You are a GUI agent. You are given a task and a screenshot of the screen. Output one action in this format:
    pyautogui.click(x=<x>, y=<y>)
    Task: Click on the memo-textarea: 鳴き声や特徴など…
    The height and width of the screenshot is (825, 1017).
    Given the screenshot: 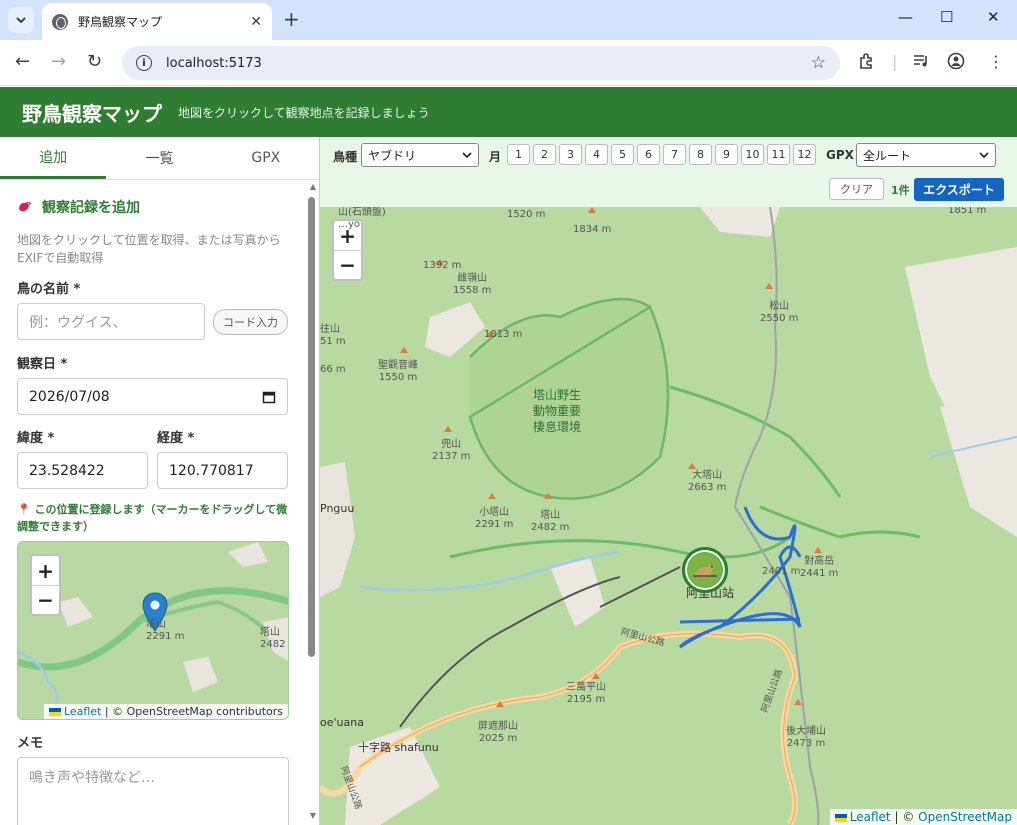 What is the action you would take?
    pyautogui.click(x=153, y=791)
    